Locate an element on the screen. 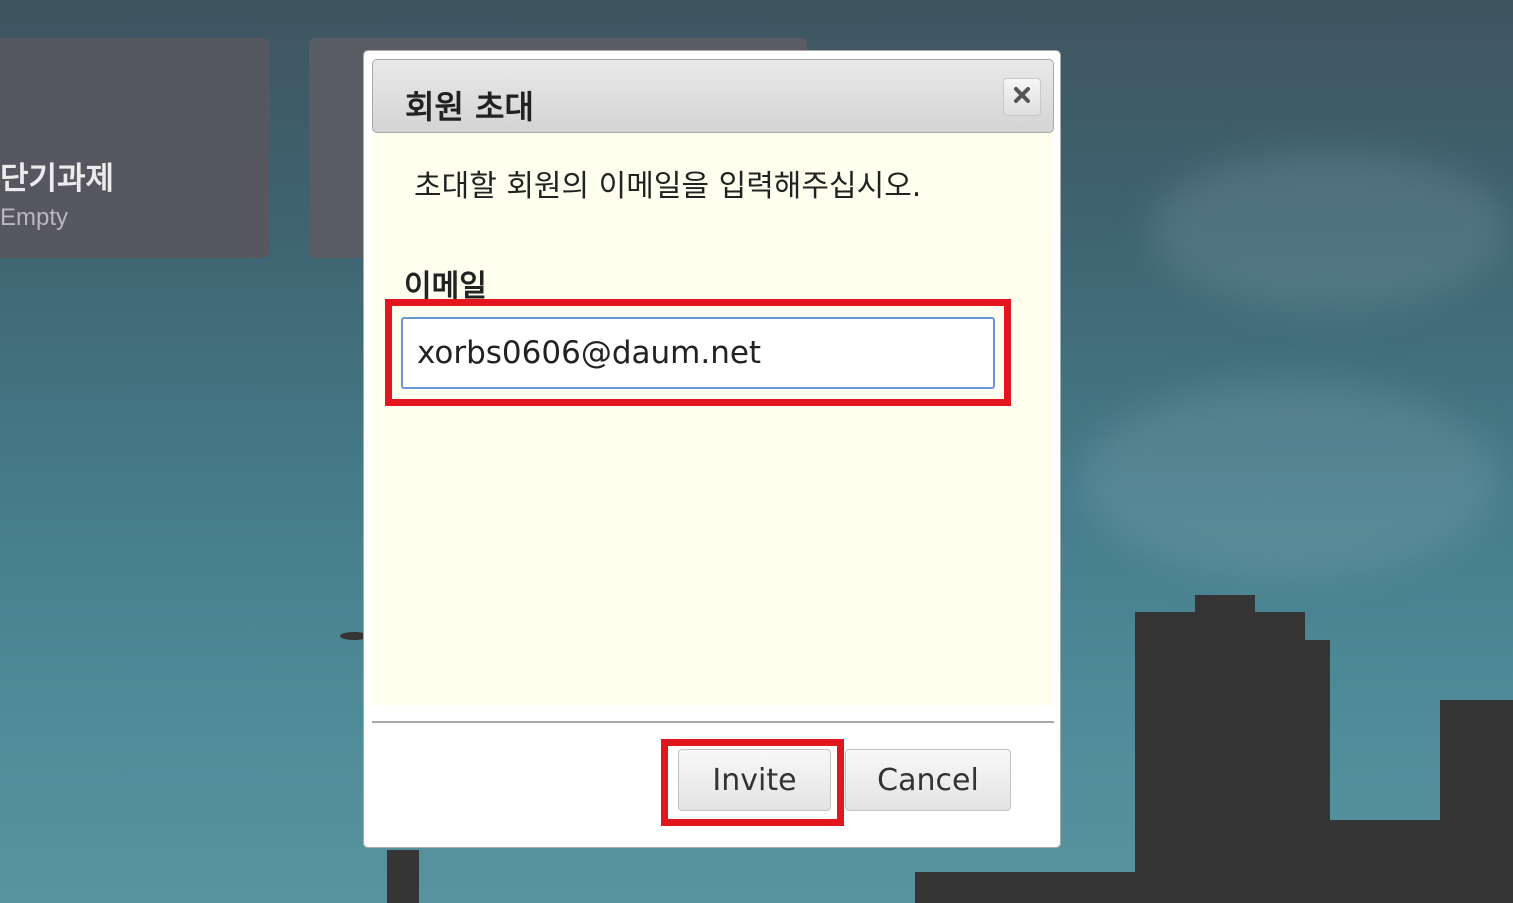  board-card-title: 단기과제 is located at coordinates (57, 179).